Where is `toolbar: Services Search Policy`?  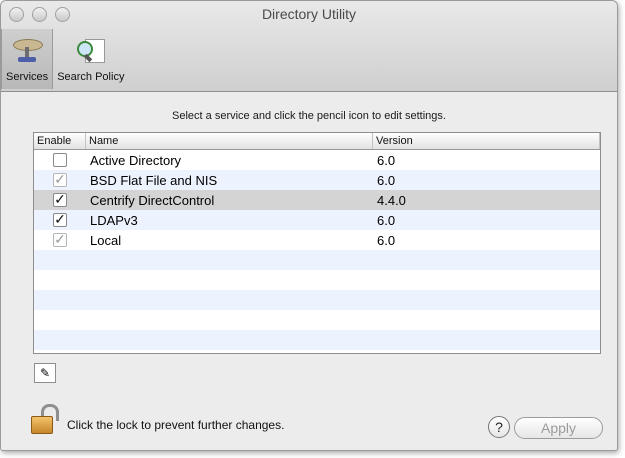 toolbar: Services Search Policy is located at coordinates (64, 59).